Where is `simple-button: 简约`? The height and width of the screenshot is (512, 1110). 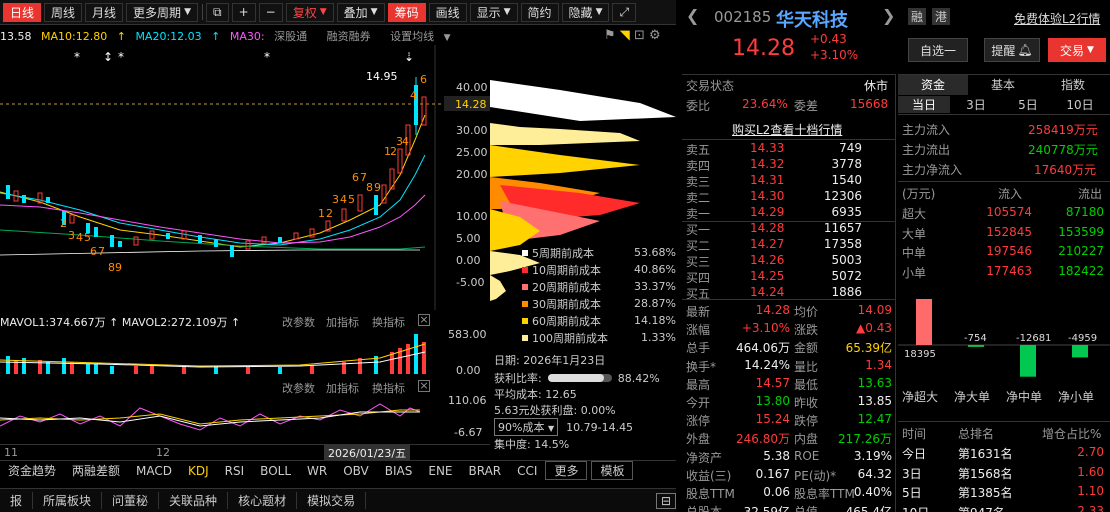 simple-button: 简约 is located at coordinates (539, 12).